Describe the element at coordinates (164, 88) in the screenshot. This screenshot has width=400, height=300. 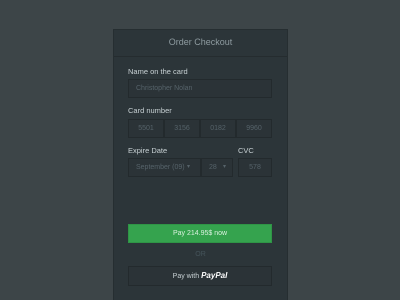
I see `name-on-card-value: Christopher Nolan` at that location.